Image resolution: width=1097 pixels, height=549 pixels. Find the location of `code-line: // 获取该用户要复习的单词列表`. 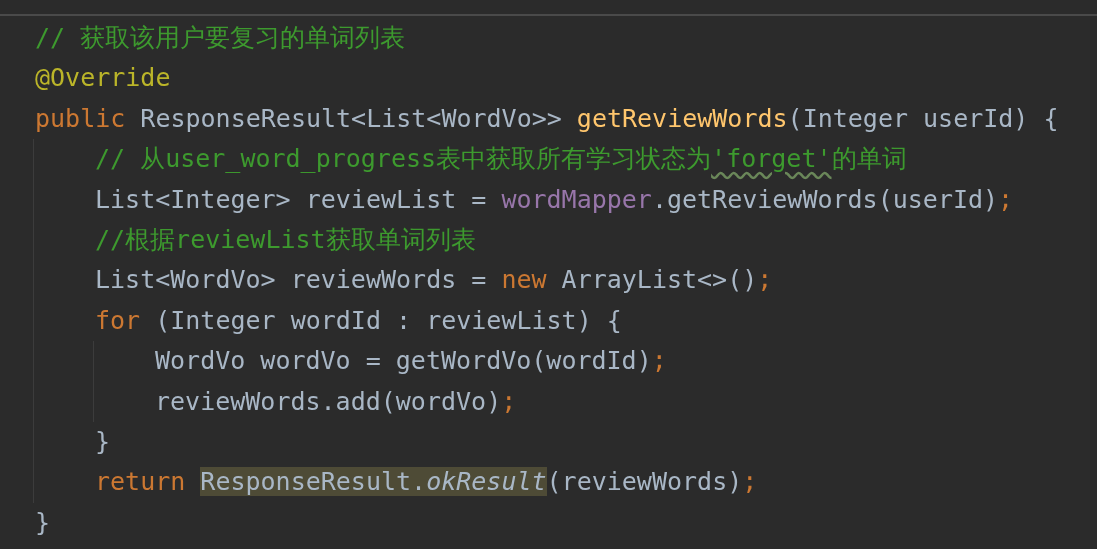

code-line: // 获取该用户要复习的单词列表 is located at coordinates (220, 38).